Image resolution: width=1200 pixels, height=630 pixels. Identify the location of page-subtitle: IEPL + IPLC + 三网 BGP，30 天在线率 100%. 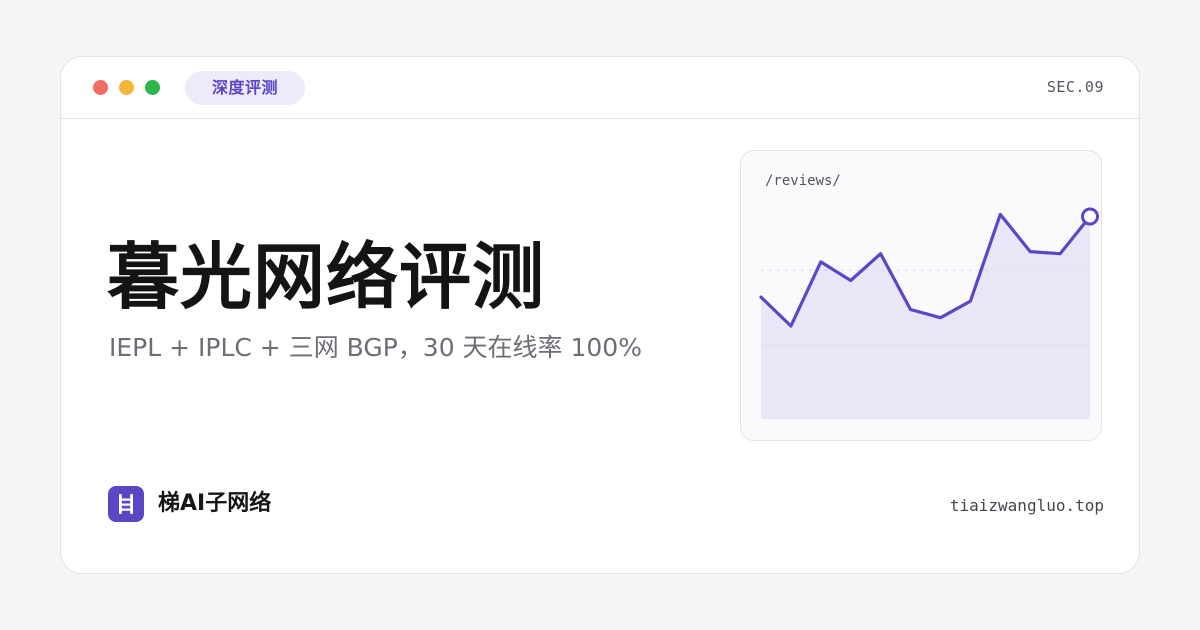
(375, 347).